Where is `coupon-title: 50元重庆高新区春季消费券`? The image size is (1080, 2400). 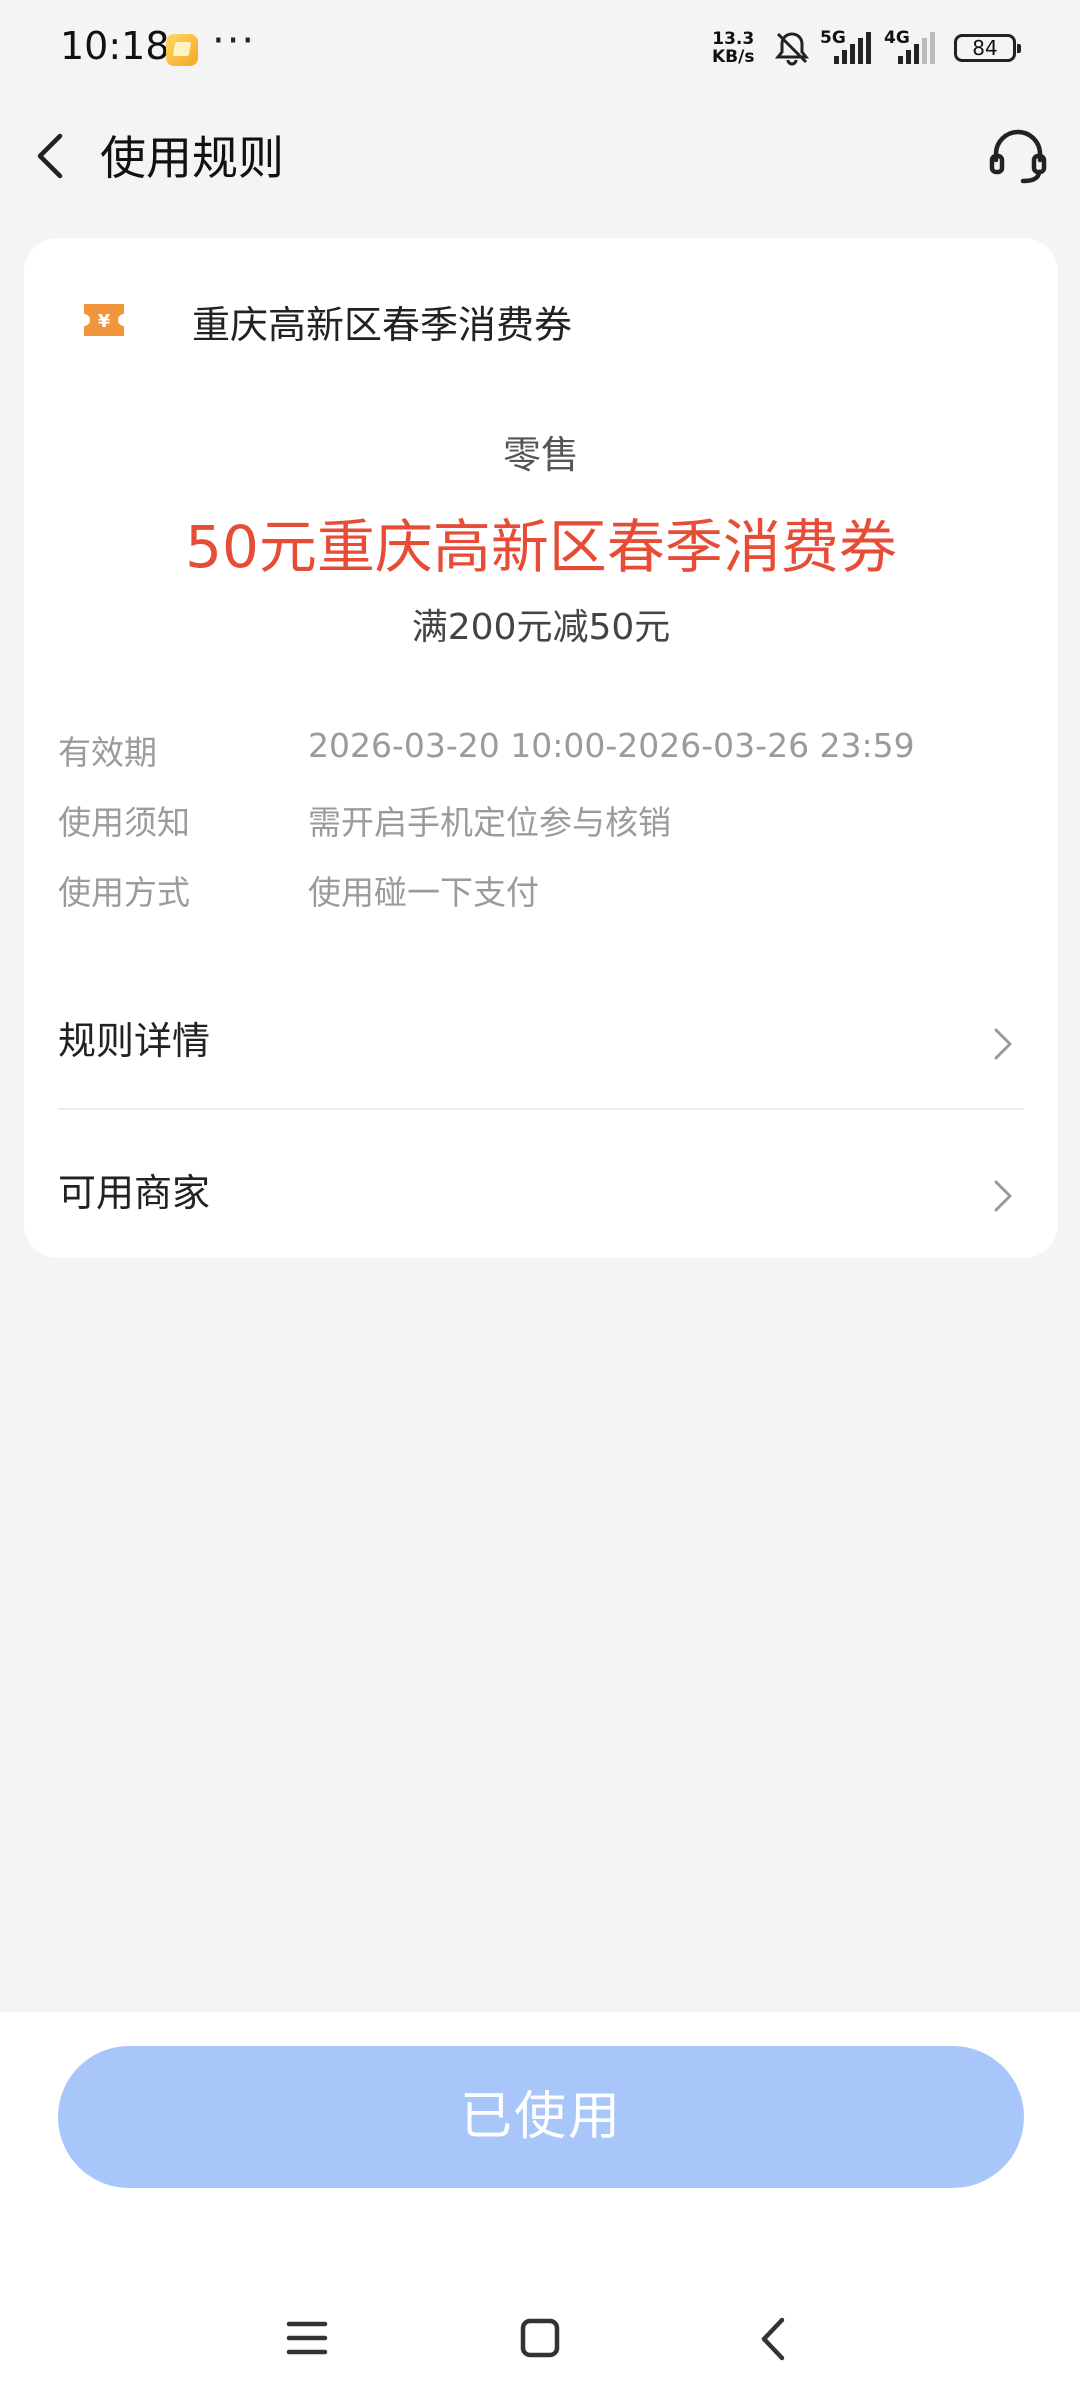 coupon-title: 50元重庆高新区春季消费券 is located at coordinates (541, 547).